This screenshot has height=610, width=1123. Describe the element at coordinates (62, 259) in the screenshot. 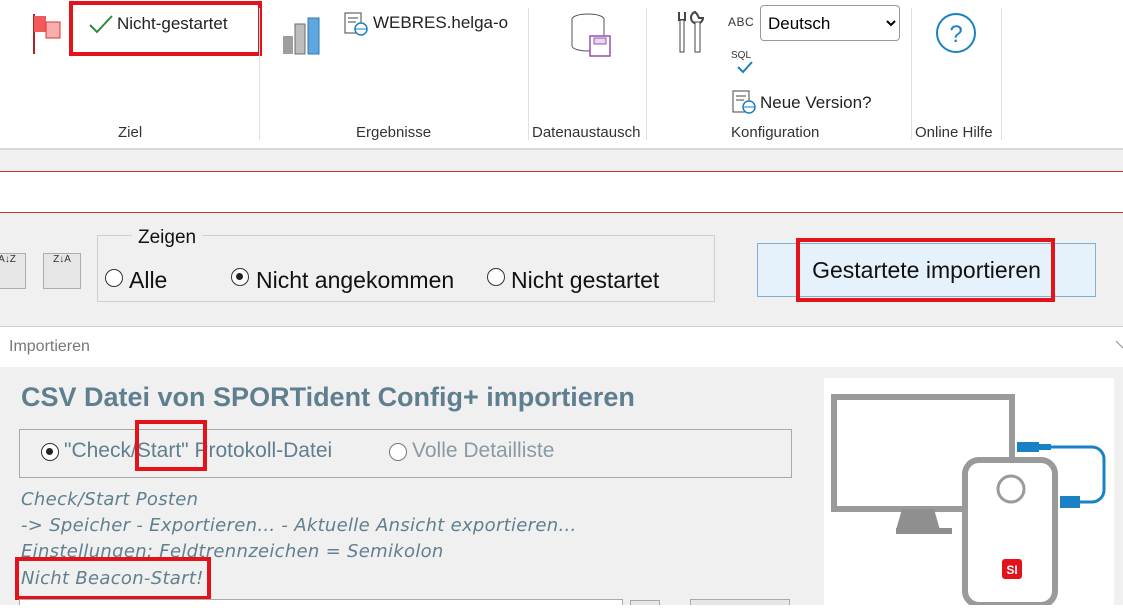

I see `sort-za-icon: Z↓A` at that location.